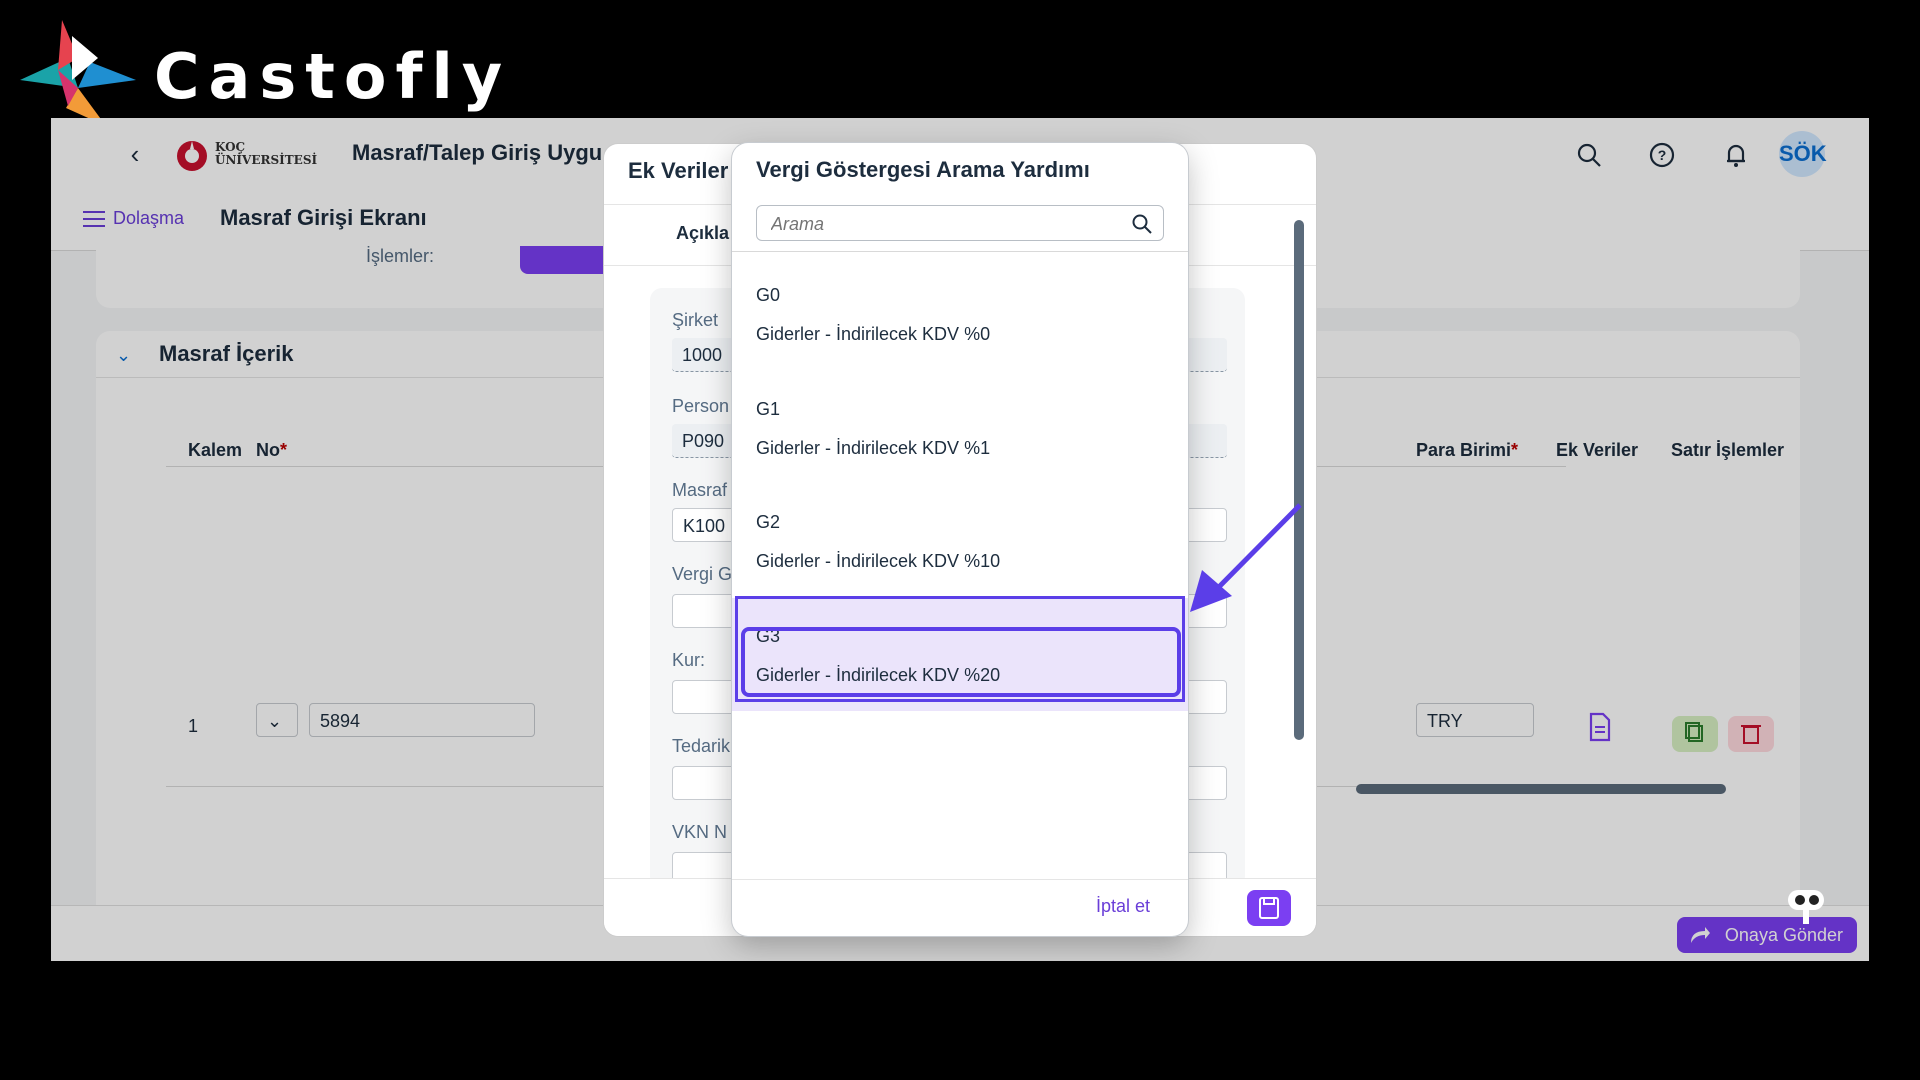 The width and height of the screenshot is (1920, 1080). What do you see at coordinates (960, 251) in the screenshot?
I see `value-help-divider` at bounding box center [960, 251].